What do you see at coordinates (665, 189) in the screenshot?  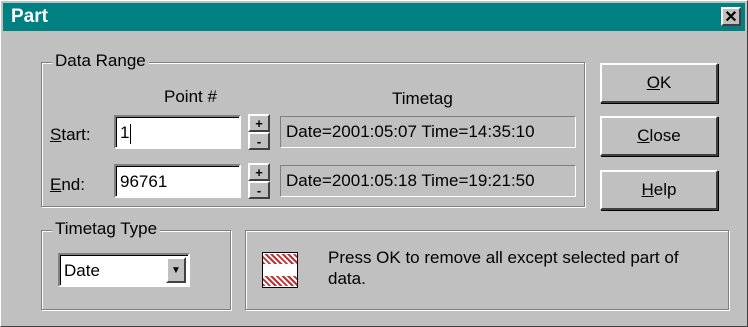 I see `help-label-rest: elp` at bounding box center [665, 189].